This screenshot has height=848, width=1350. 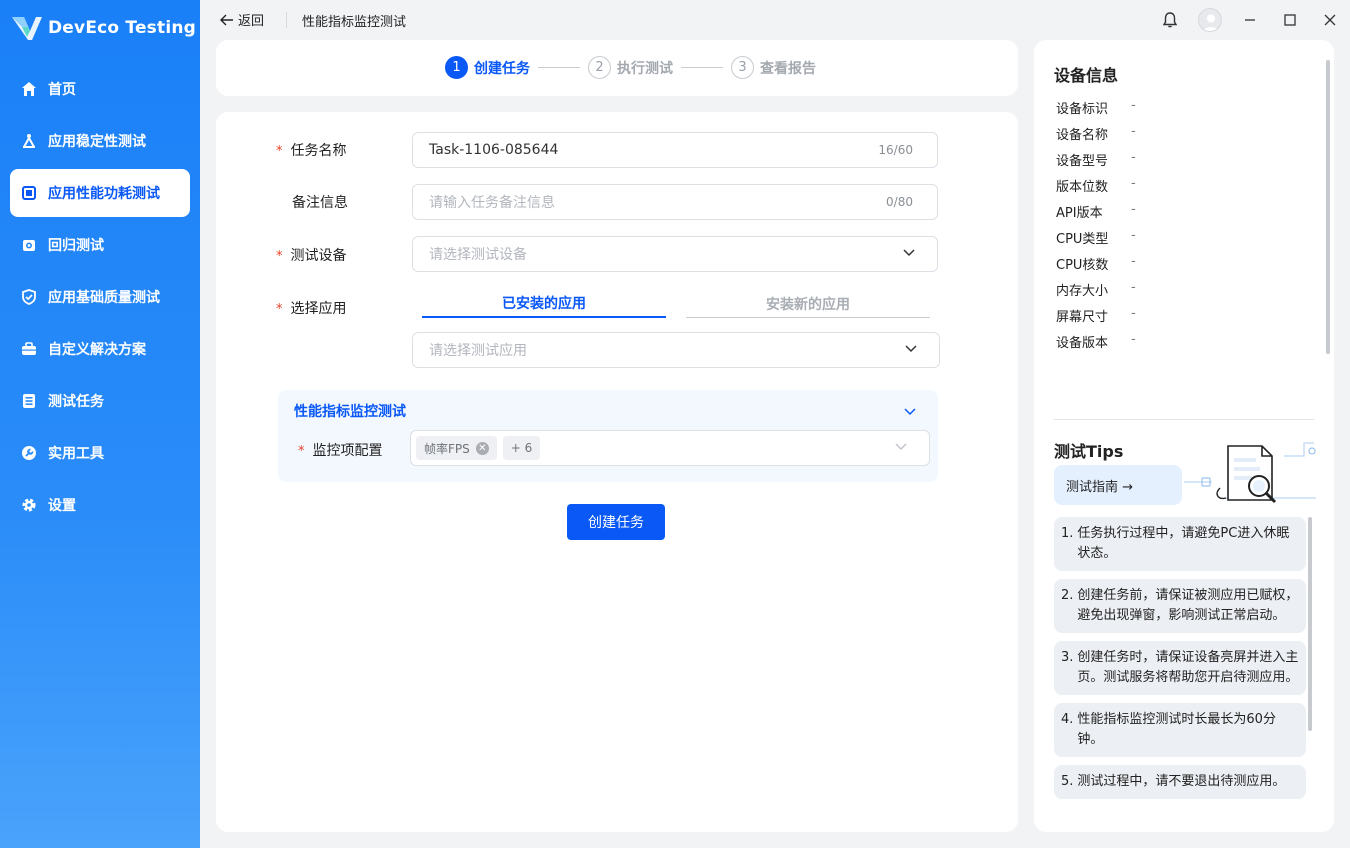 What do you see at coordinates (100, 193) in the screenshot?
I see `sidebar-item-performance: 应用性能功耗测试` at bounding box center [100, 193].